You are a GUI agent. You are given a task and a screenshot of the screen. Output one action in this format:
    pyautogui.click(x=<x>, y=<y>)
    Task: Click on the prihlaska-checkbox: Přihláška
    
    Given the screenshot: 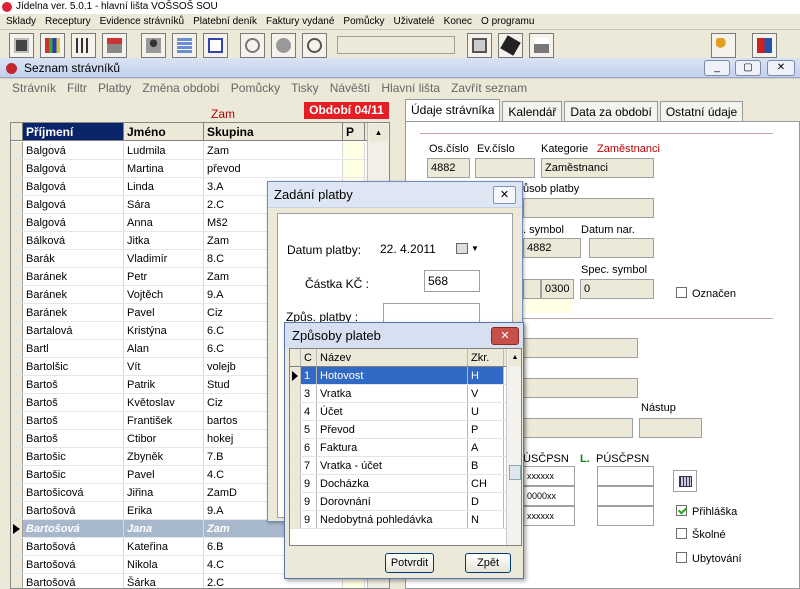 What is the action you would take?
    pyautogui.click(x=706, y=511)
    